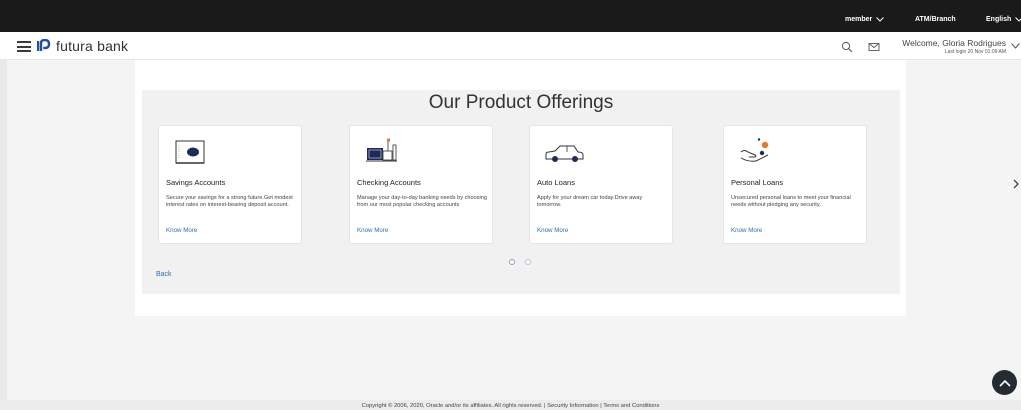  What do you see at coordinates (521, 102) in the screenshot?
I see `page-title: Our Product Offerings` at bounding box center [521, 102].